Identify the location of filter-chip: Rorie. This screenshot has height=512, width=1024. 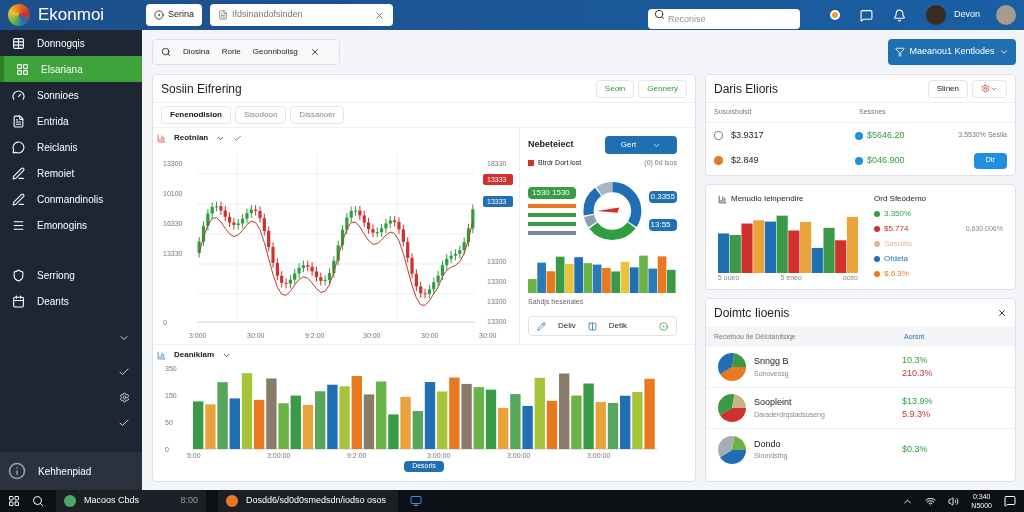
(231, 52).